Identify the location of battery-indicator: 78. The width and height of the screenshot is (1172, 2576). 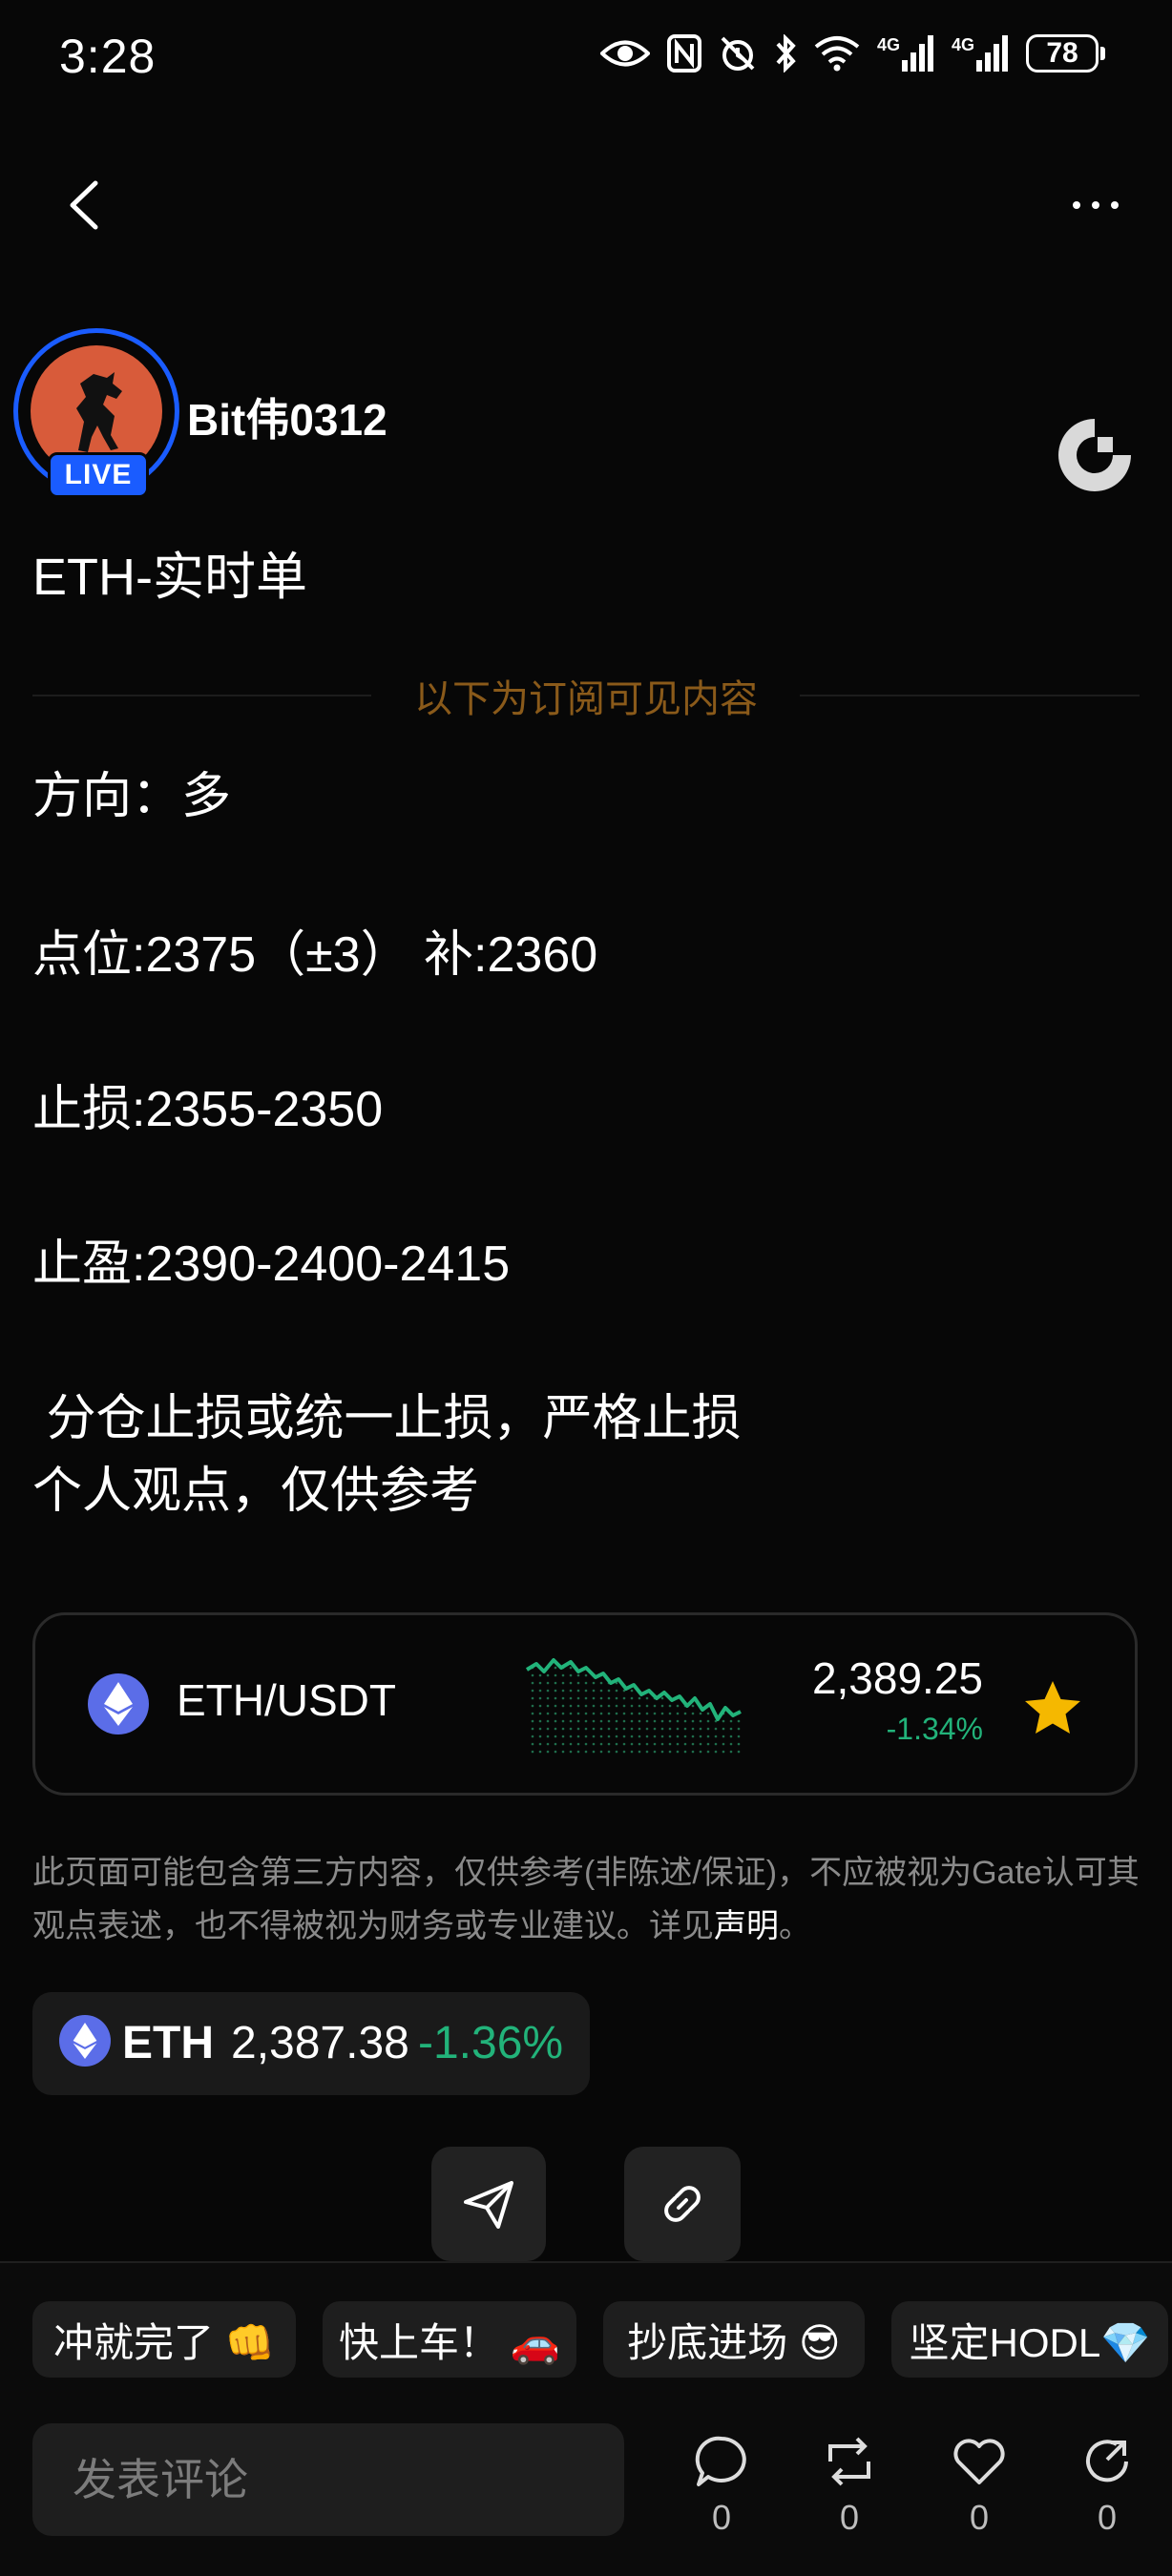
(1065, 53).